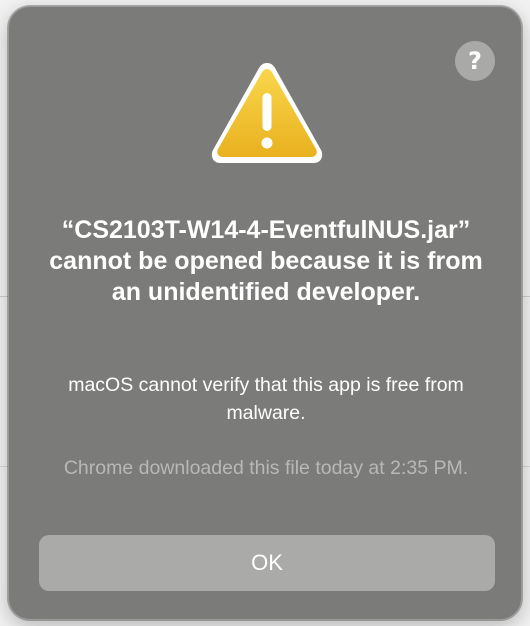 This screenshot has height=626, width=530. Describe the element at coordinates (267, 563) in the screenshot. I see `ok-button: OK` at that location.